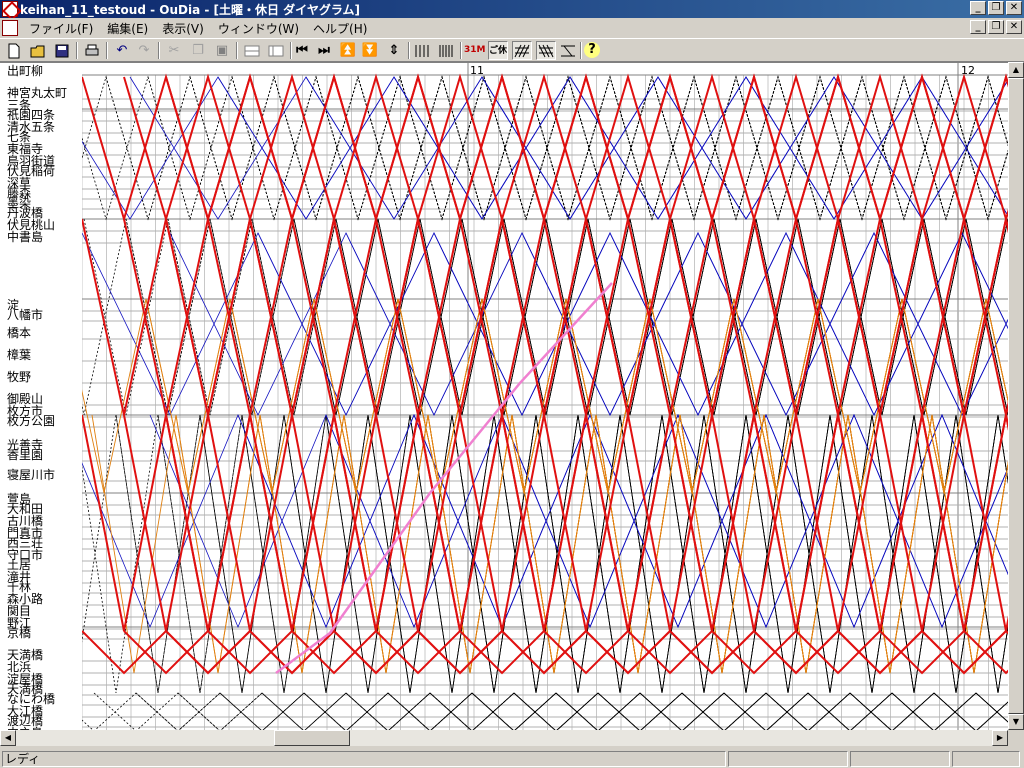 The height and width of the screenshot is (768, 1024). I want to click on scroll-corner, so click(1016, 738).